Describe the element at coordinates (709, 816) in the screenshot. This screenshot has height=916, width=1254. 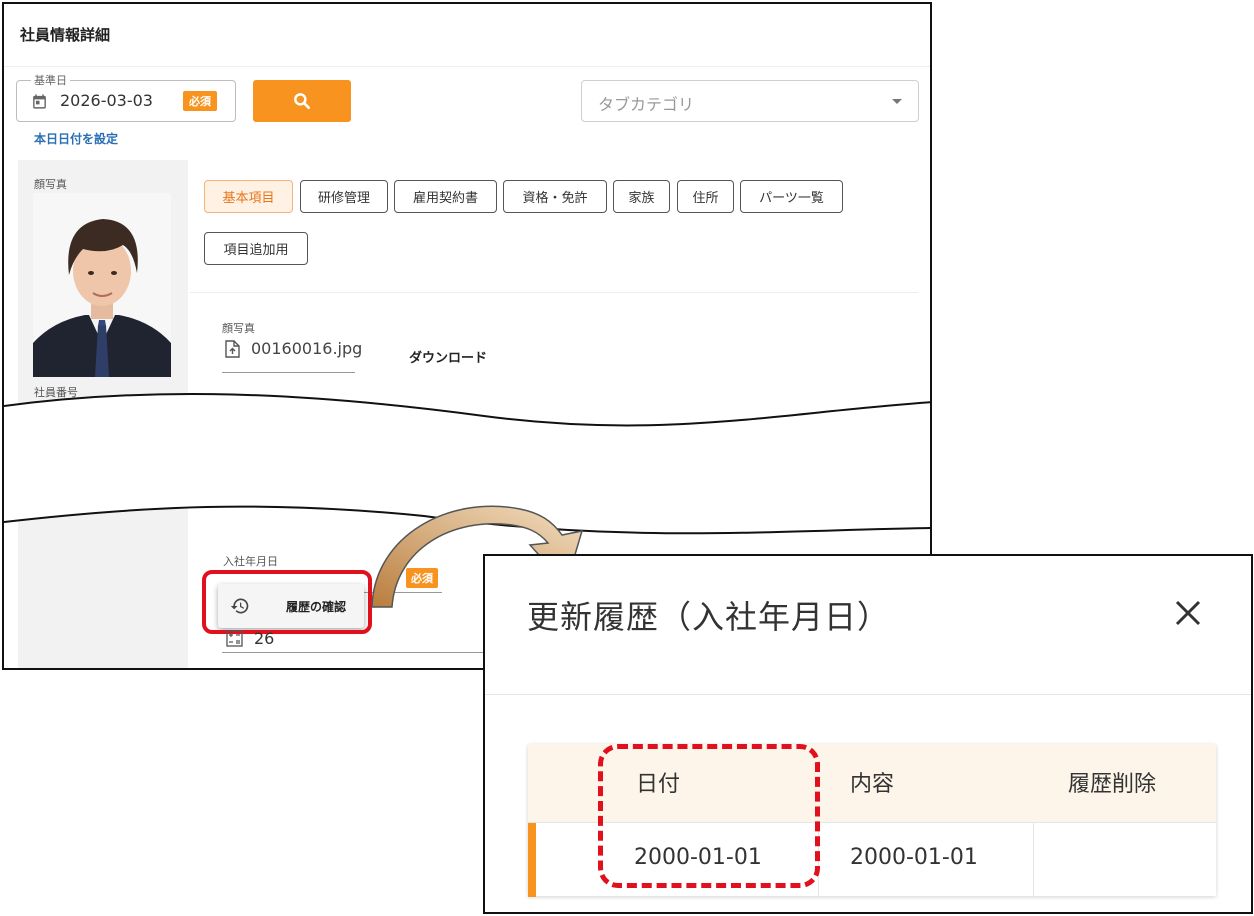
I see `date-column-highlight` at that location.